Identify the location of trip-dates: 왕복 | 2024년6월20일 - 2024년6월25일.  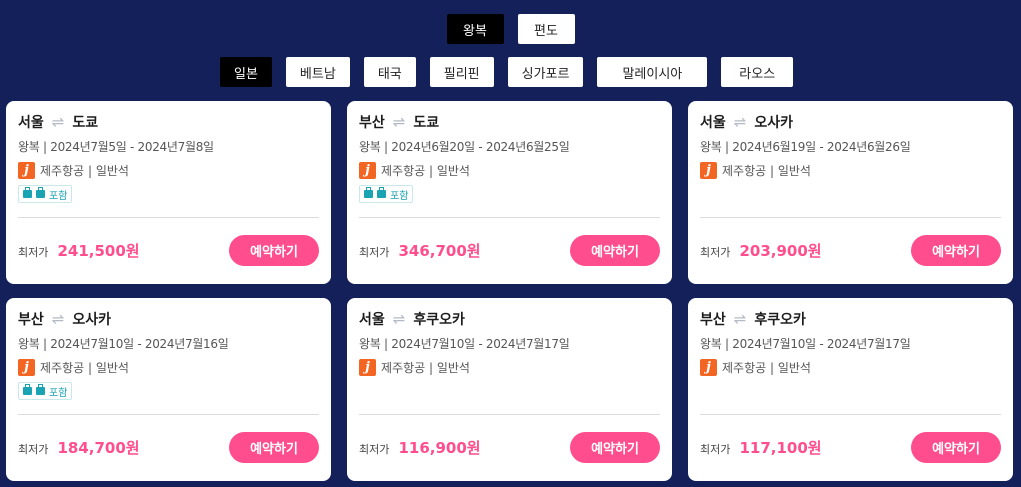
(464, 147).